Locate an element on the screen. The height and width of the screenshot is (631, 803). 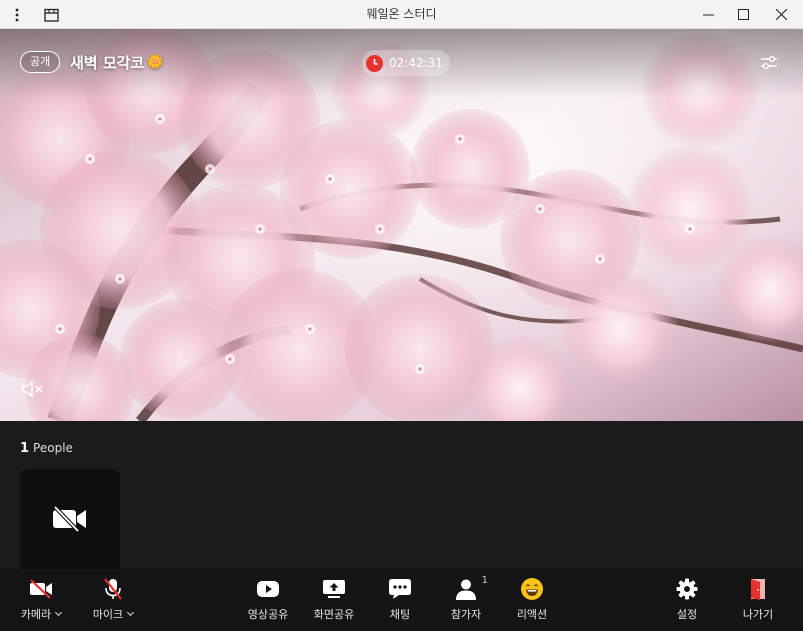
study-timer: 02:42:31 is located at coordinates (406, 63).